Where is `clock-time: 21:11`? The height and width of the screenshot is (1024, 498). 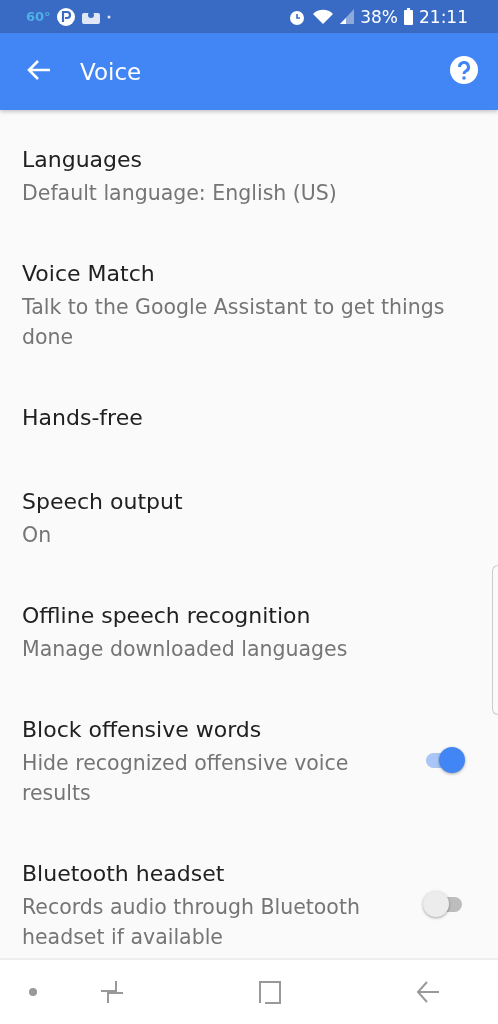 clock-time: 21:11 is located at coordinates (443, 16).